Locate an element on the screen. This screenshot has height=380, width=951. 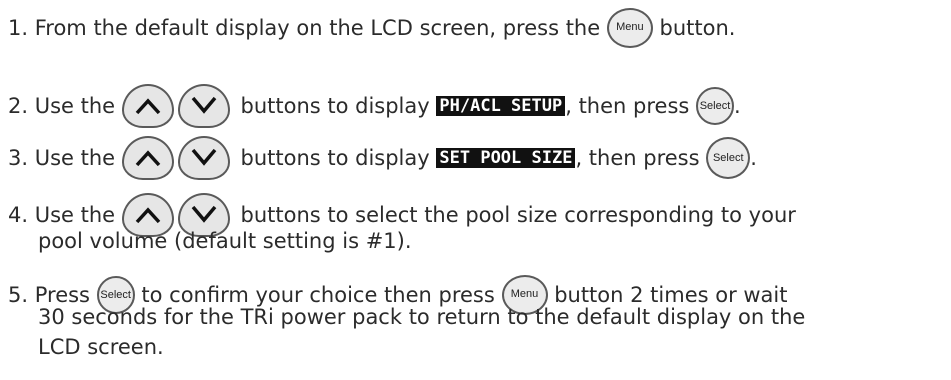
step-4-continuation: pool volume (default setting is #1). is located at coordinates (225, 241).